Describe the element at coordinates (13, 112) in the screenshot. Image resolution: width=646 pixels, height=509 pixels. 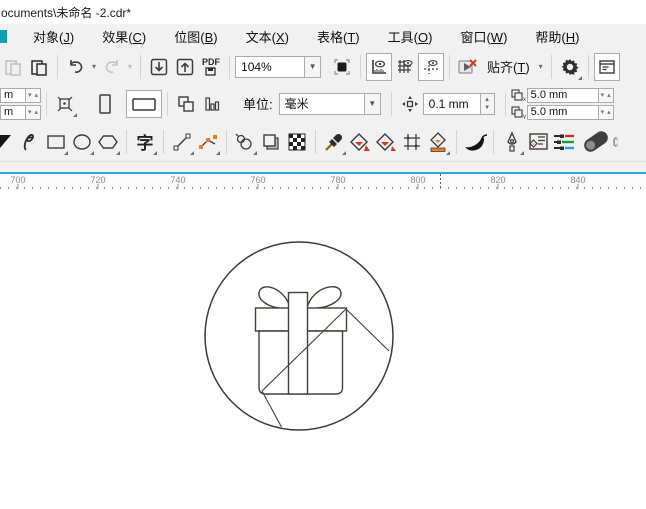
I see `object-height-input: m` at that location.